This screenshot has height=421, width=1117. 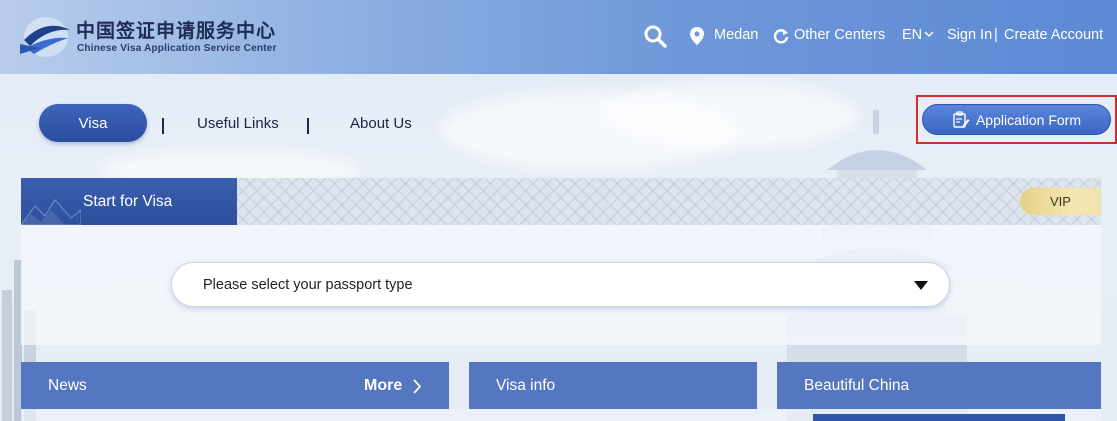 What do you see at coordinates (961, 119) in the screenshot?
I see `form-edit-icon` at bounding box center [961, 119].